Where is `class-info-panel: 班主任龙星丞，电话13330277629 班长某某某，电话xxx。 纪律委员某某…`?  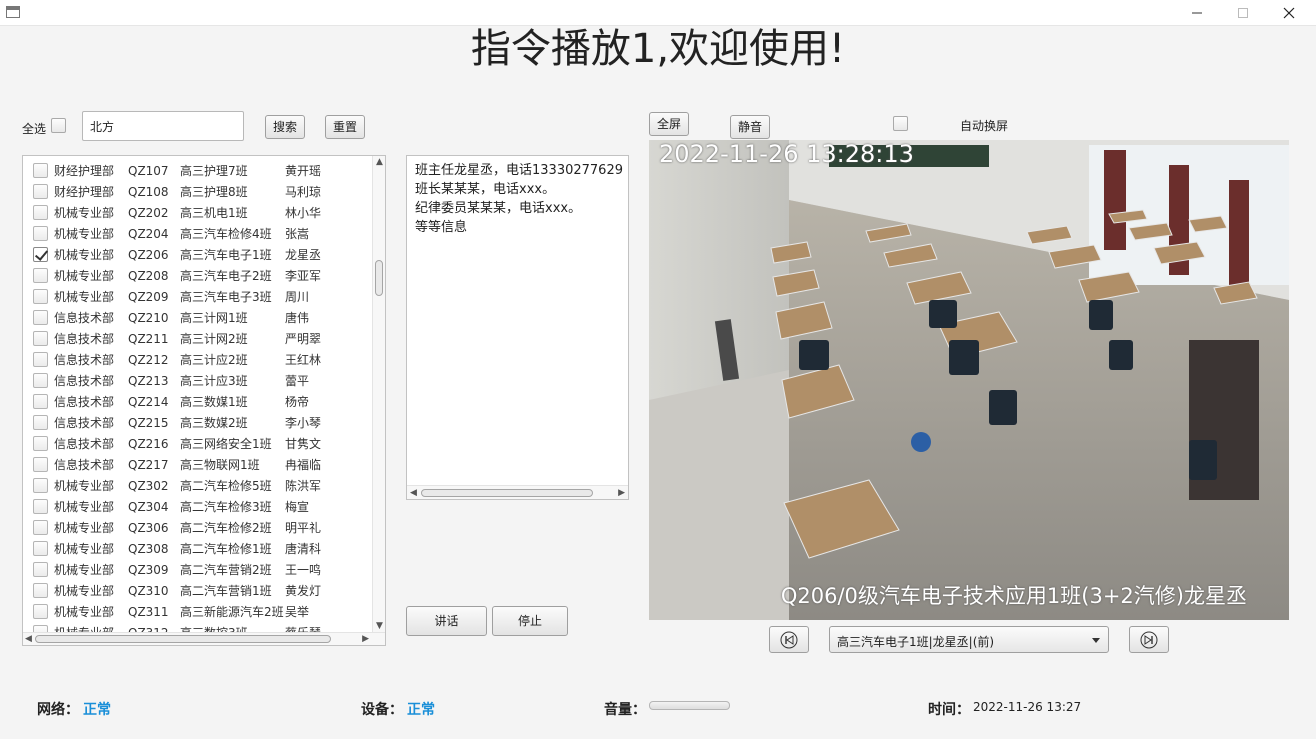 class-info-panel: 班主任龙星丞，电话13330277629 班长某某某，电话xxx。 纪律委员某某… is located at coordinates (517, 327).